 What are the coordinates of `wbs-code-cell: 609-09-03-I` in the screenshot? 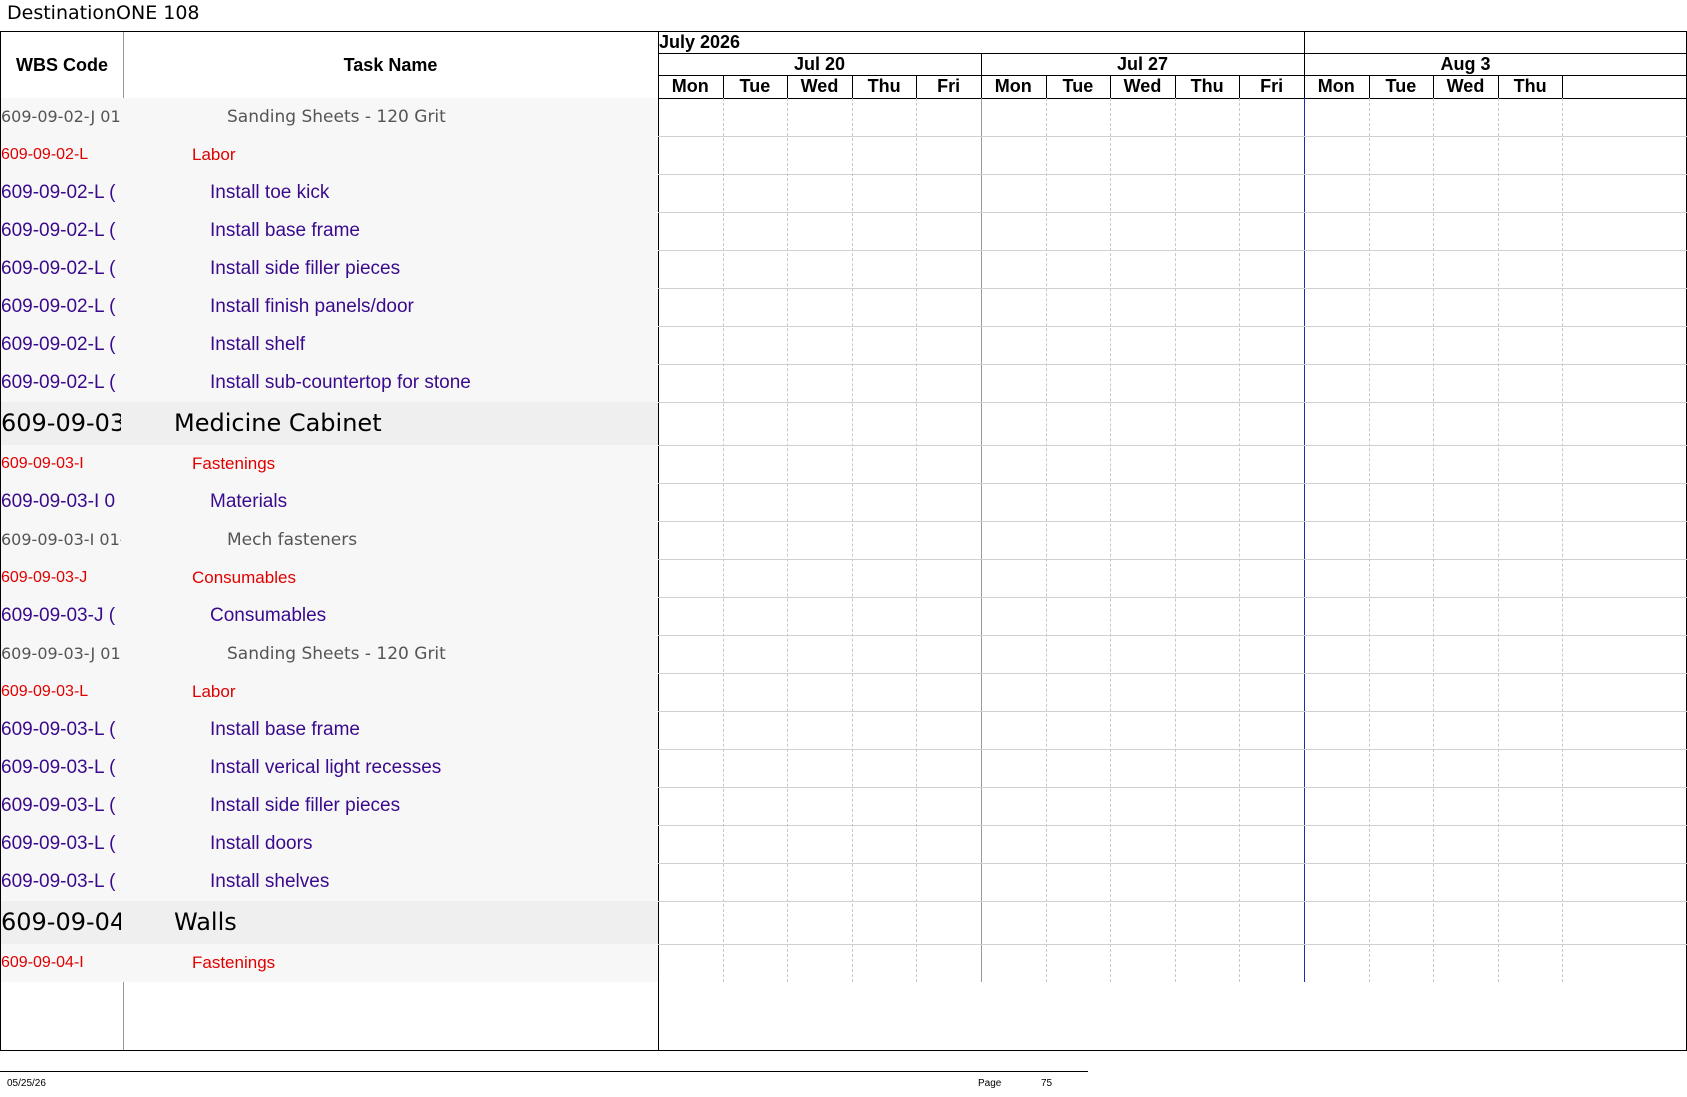 It's located at (42, 463).